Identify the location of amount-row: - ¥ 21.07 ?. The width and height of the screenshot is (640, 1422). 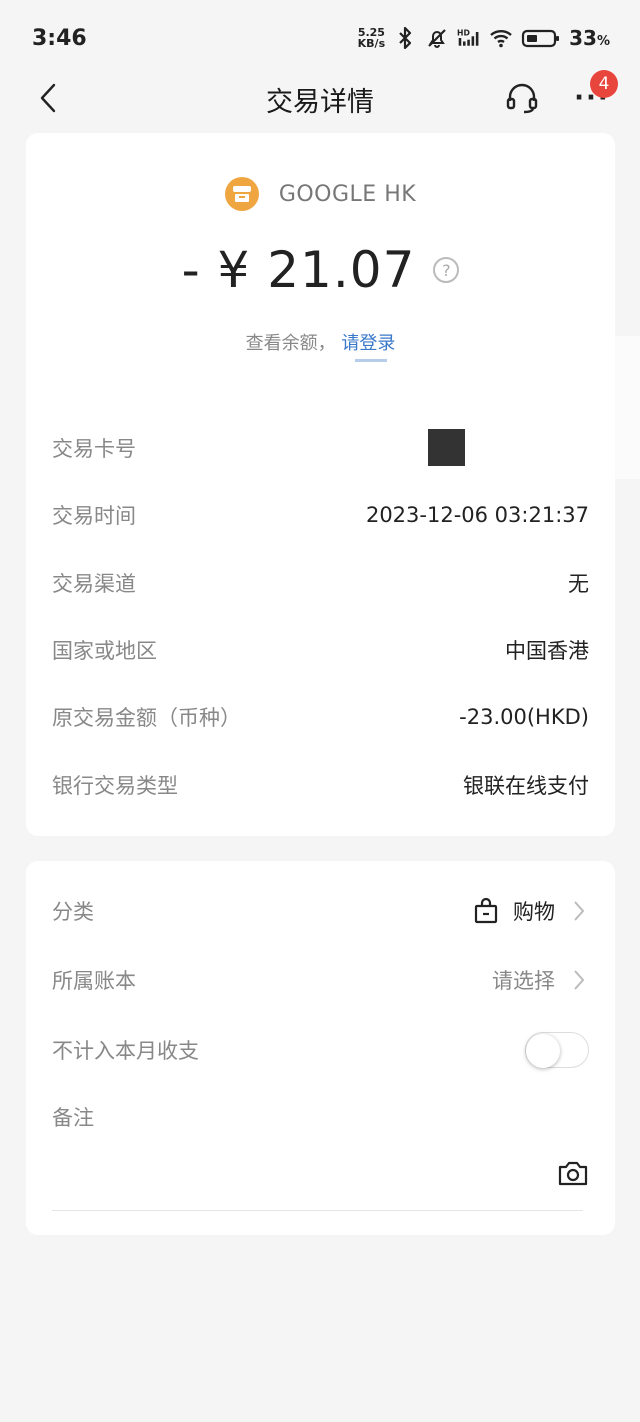
(320, 270).